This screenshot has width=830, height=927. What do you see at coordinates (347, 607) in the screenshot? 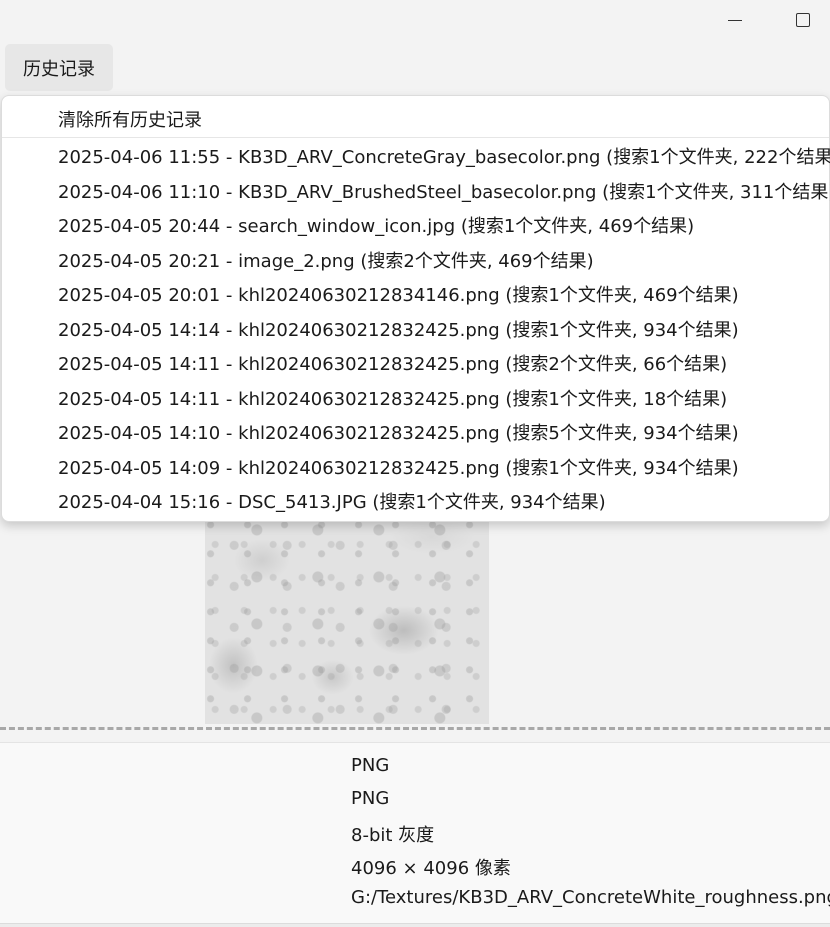
I see `preview-image` at bounding box center [347, 607].